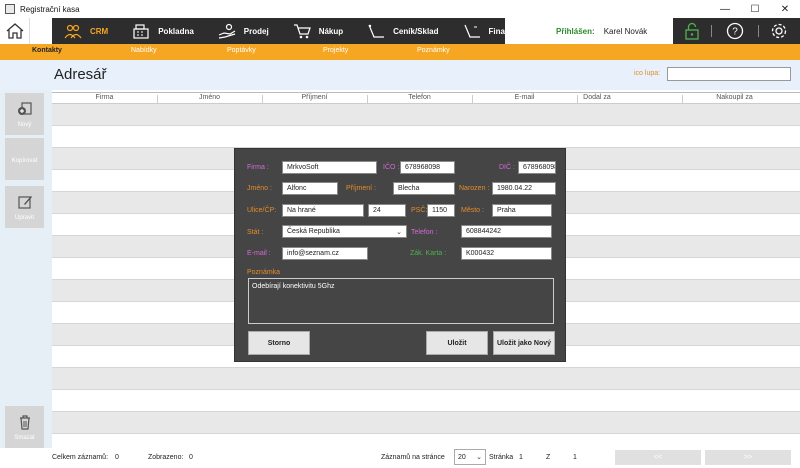 The width and height of the screenshot is (800, 468). I want to click on ico-field: 678968098, so click(427, 167).